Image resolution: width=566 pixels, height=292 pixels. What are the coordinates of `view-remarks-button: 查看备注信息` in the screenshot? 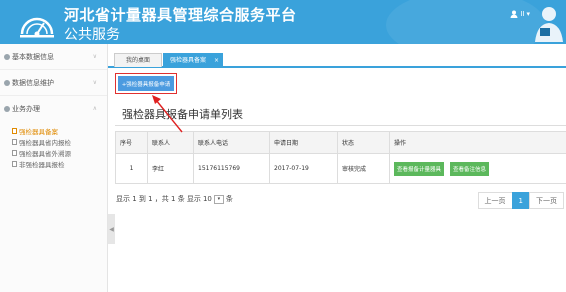 It's located at (469, 168).